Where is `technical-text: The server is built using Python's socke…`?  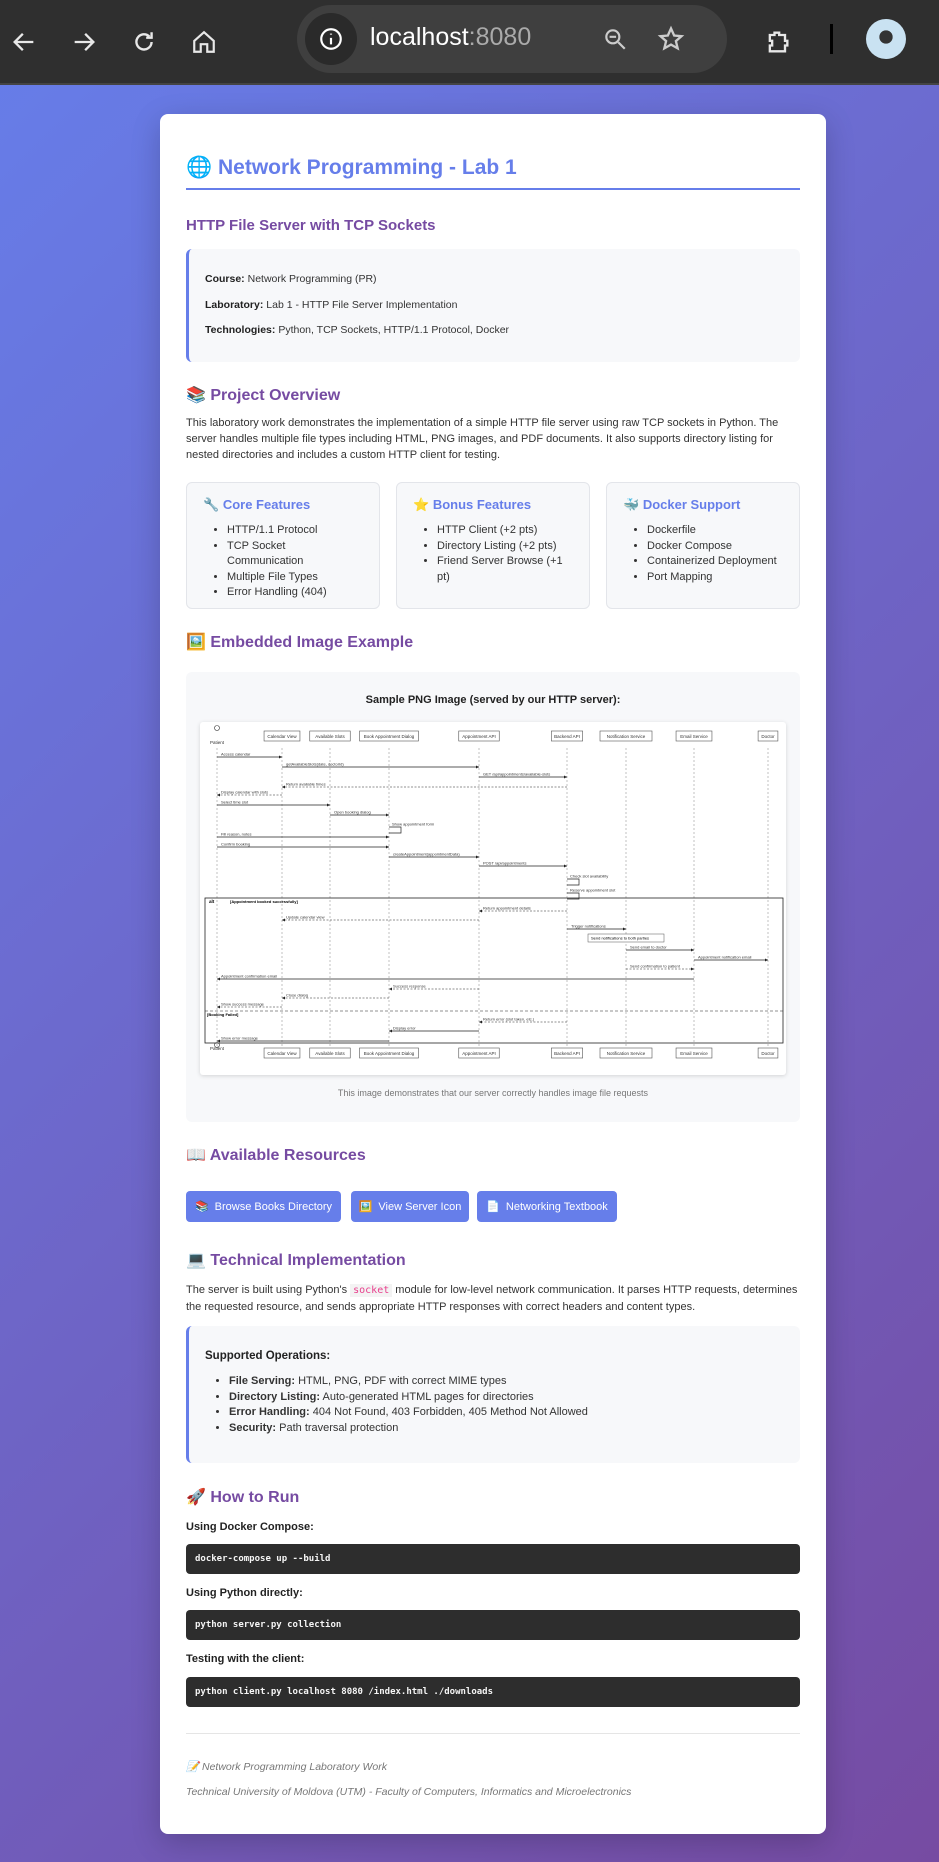 technical-text: The server is built using Python's socke… is located at coordinates (492, 1298).